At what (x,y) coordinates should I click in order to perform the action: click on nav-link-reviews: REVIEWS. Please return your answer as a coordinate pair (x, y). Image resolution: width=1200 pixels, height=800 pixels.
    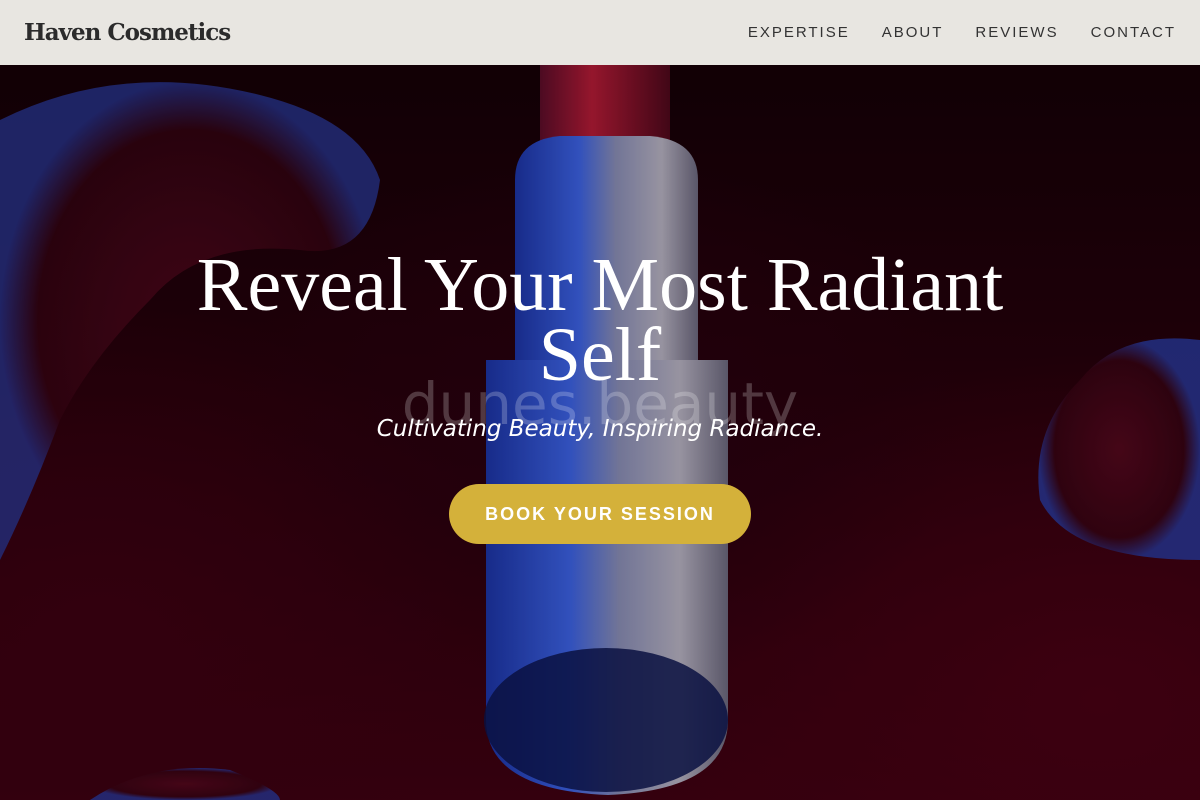
    Looking at the image, I should click on (1016, 32).